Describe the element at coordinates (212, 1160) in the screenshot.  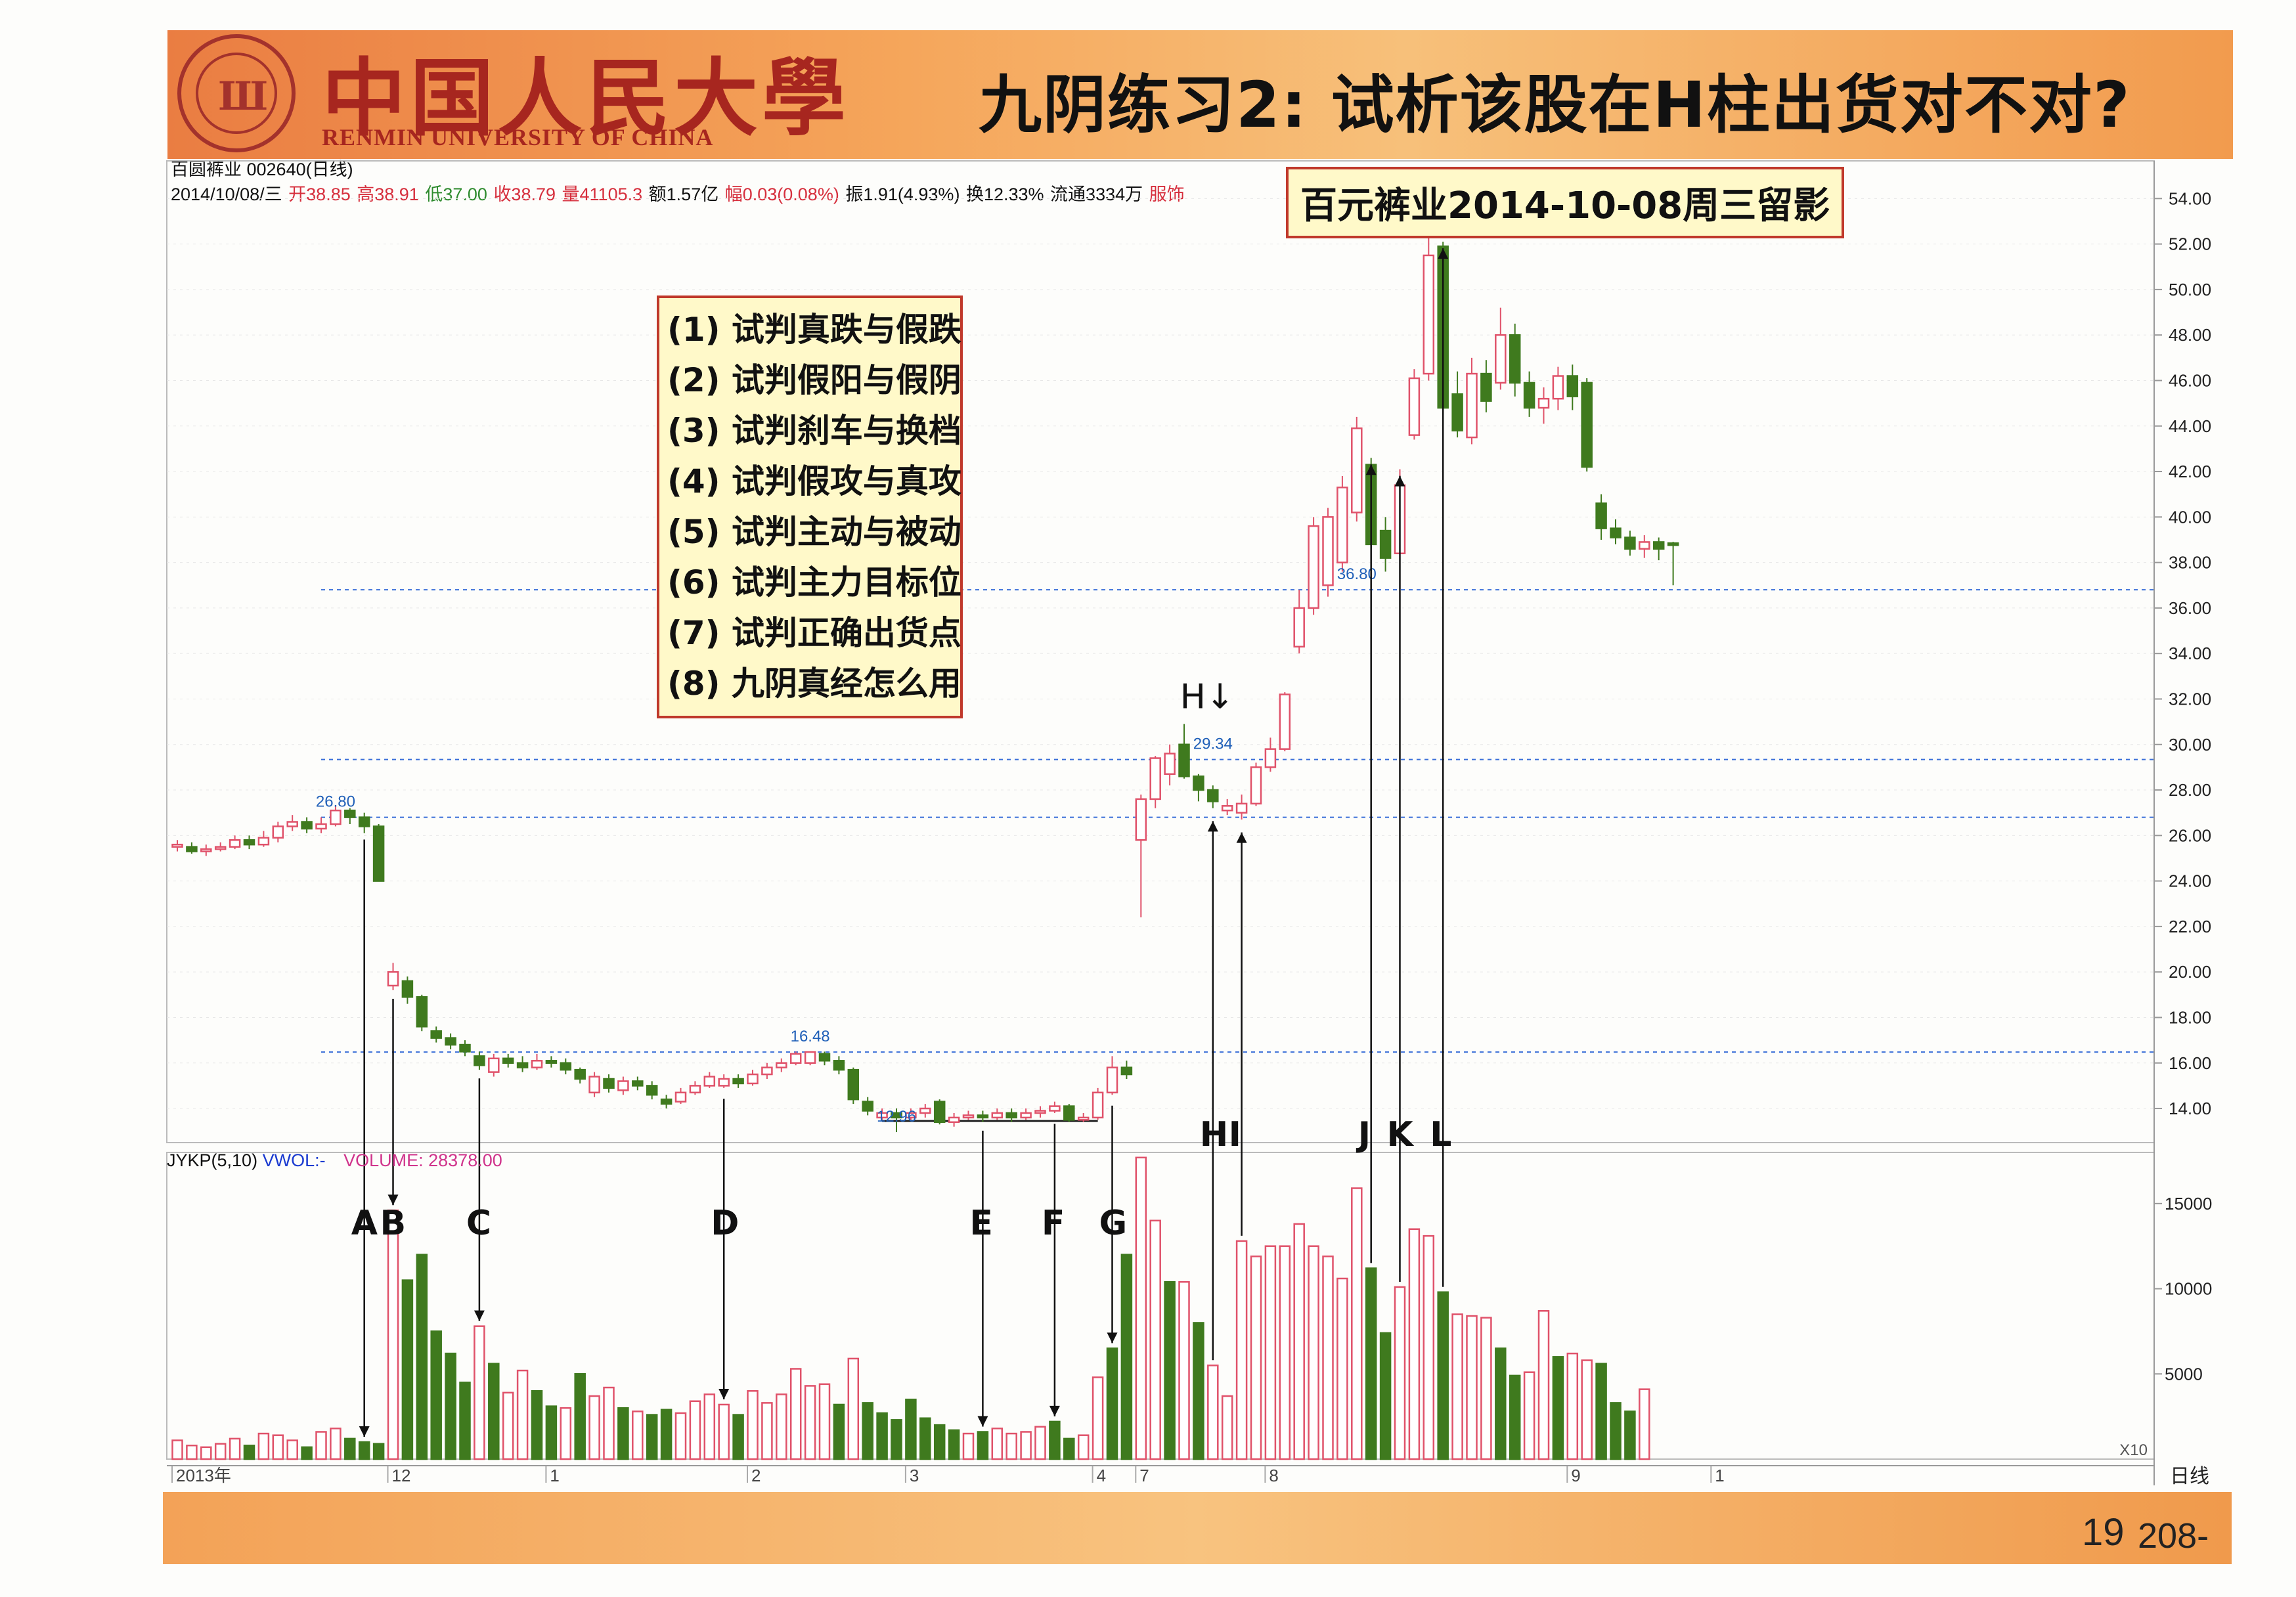
I see `volume-indicator: JYKP(5,10)` at that location.